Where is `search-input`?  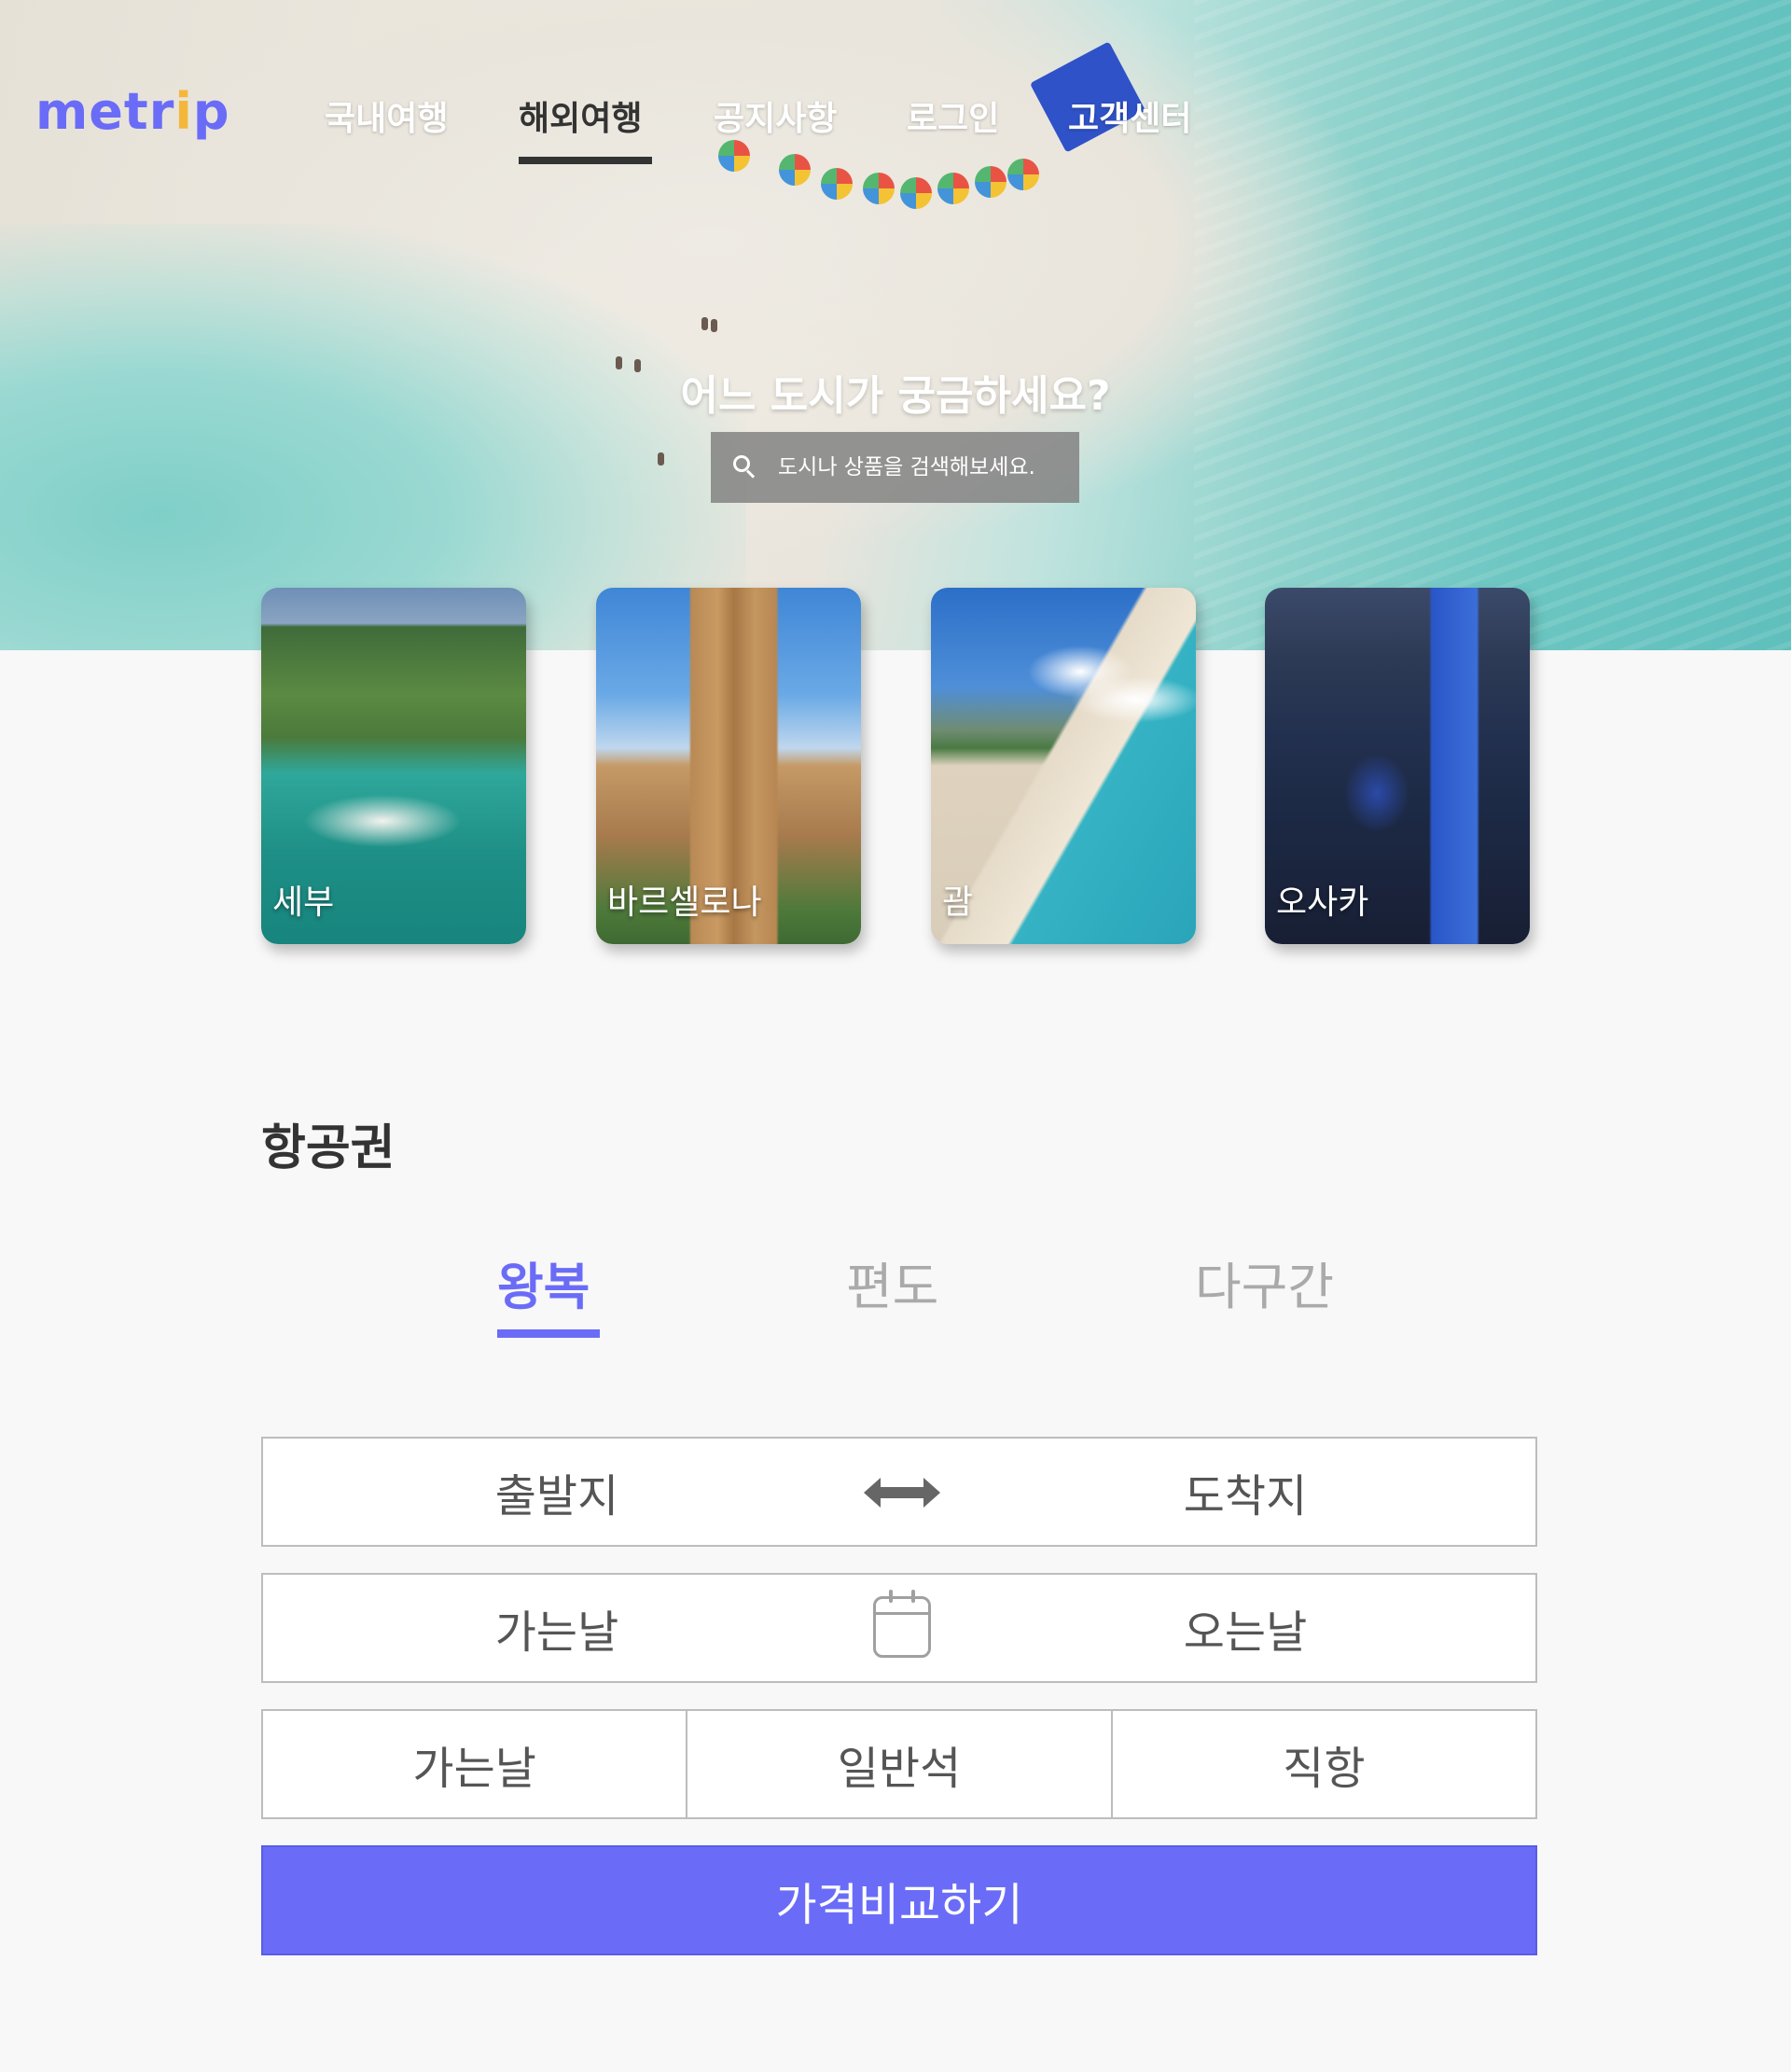 search-input is located at coordinates (918, 467).